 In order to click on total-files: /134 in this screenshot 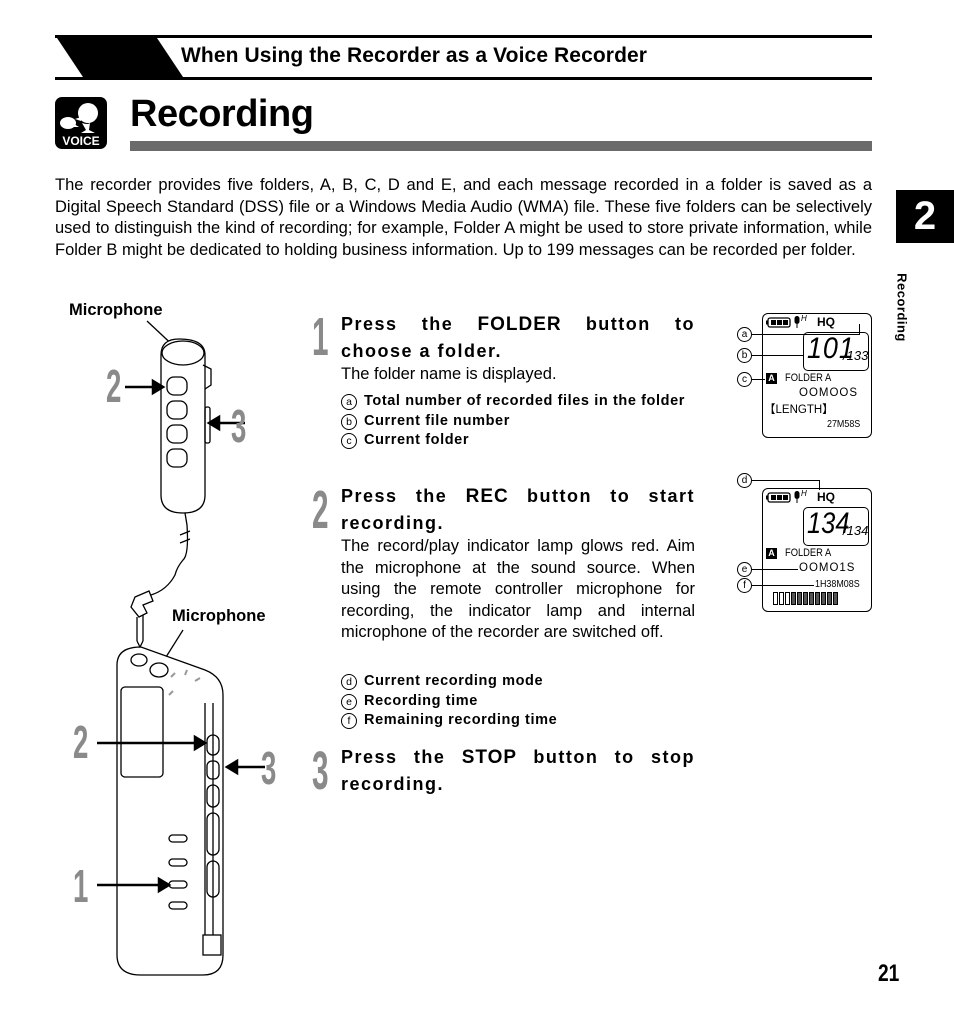, I will do `click(856, 530)`.